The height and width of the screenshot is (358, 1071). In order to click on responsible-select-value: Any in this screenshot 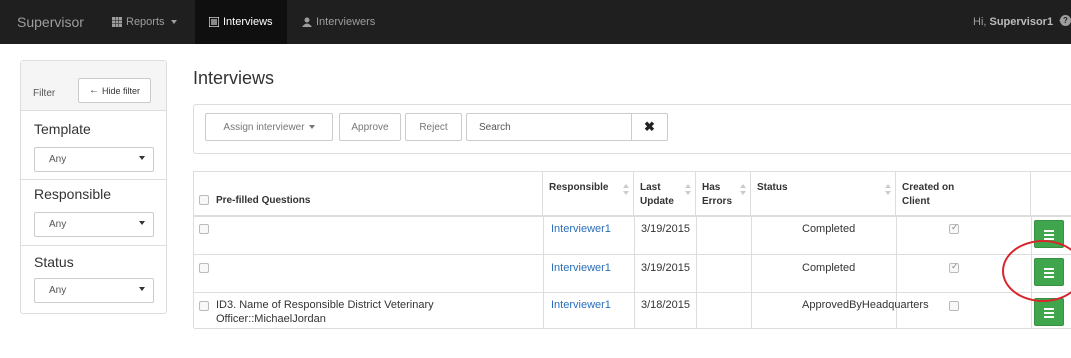, I will do `click(58, 224)`.